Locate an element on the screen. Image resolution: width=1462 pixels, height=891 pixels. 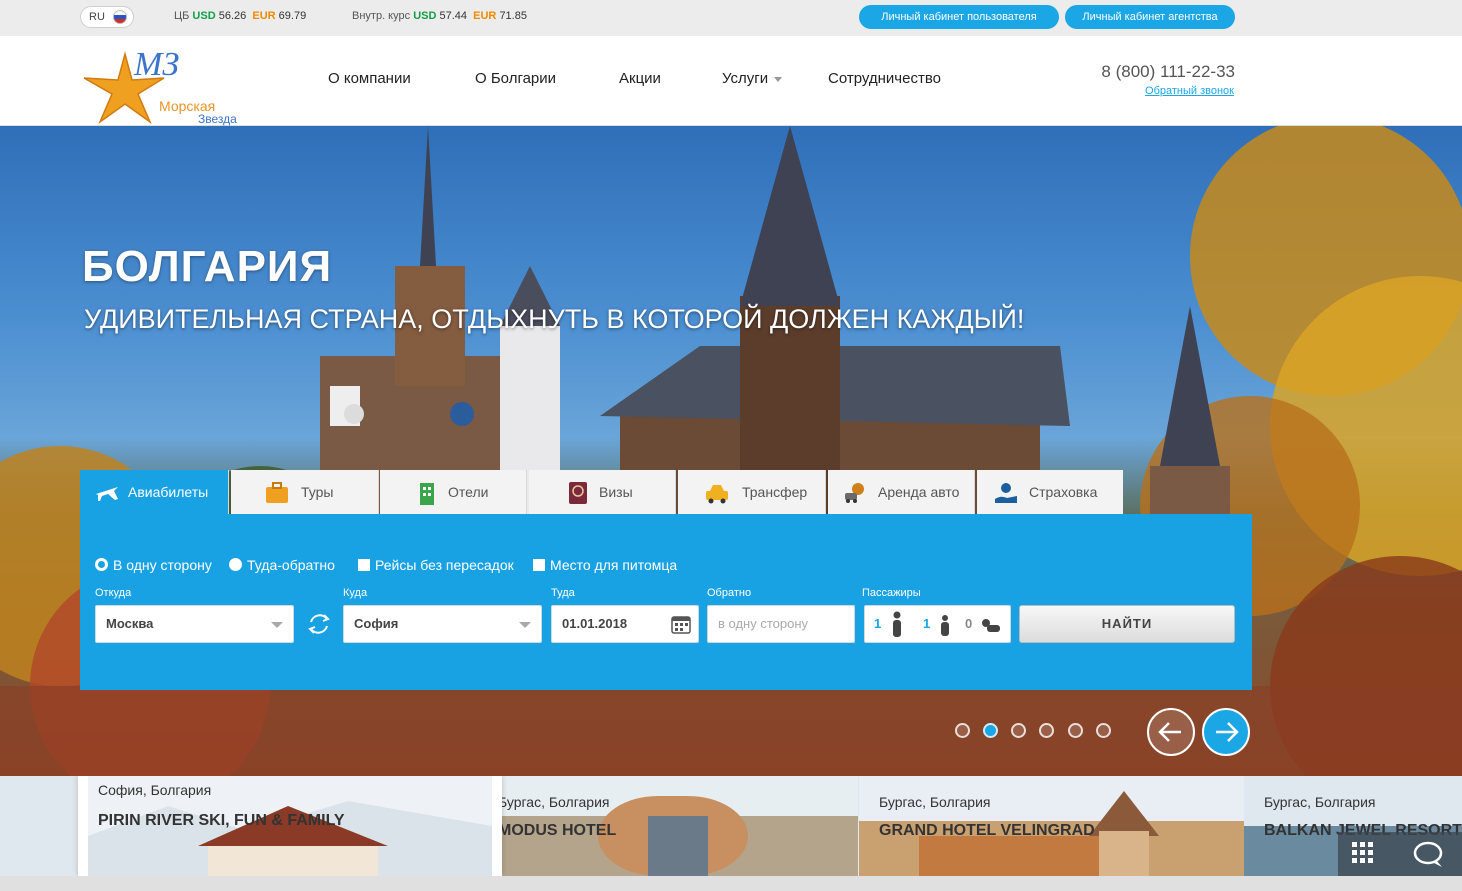
tab-flights: Авиабилеты is located at coordinates (154, 493).